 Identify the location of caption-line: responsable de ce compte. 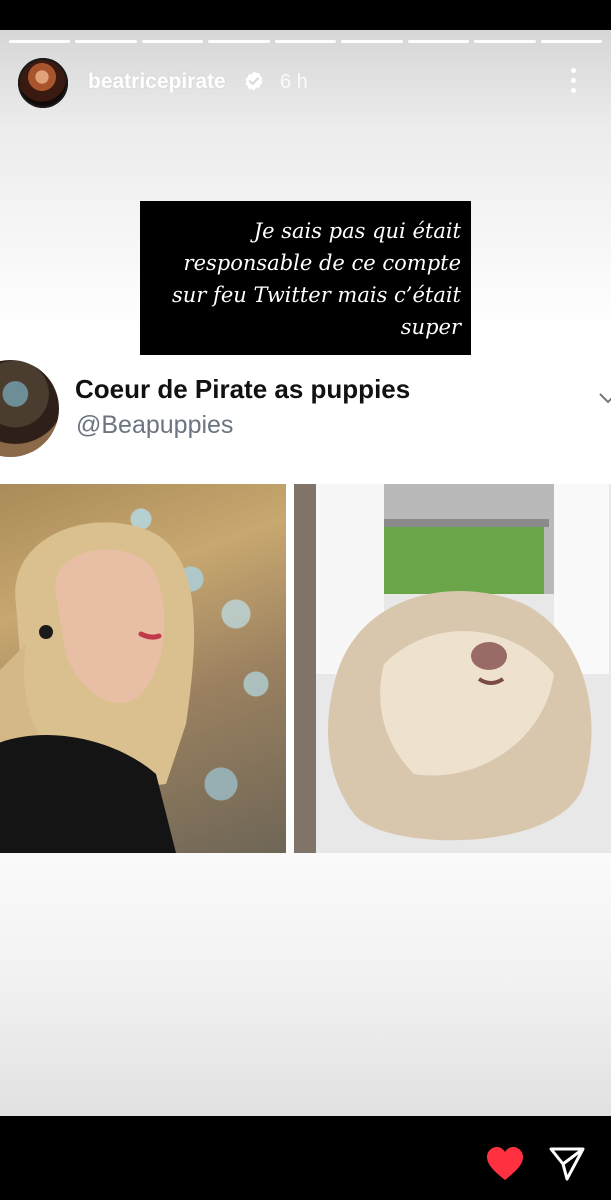
(322, 263).